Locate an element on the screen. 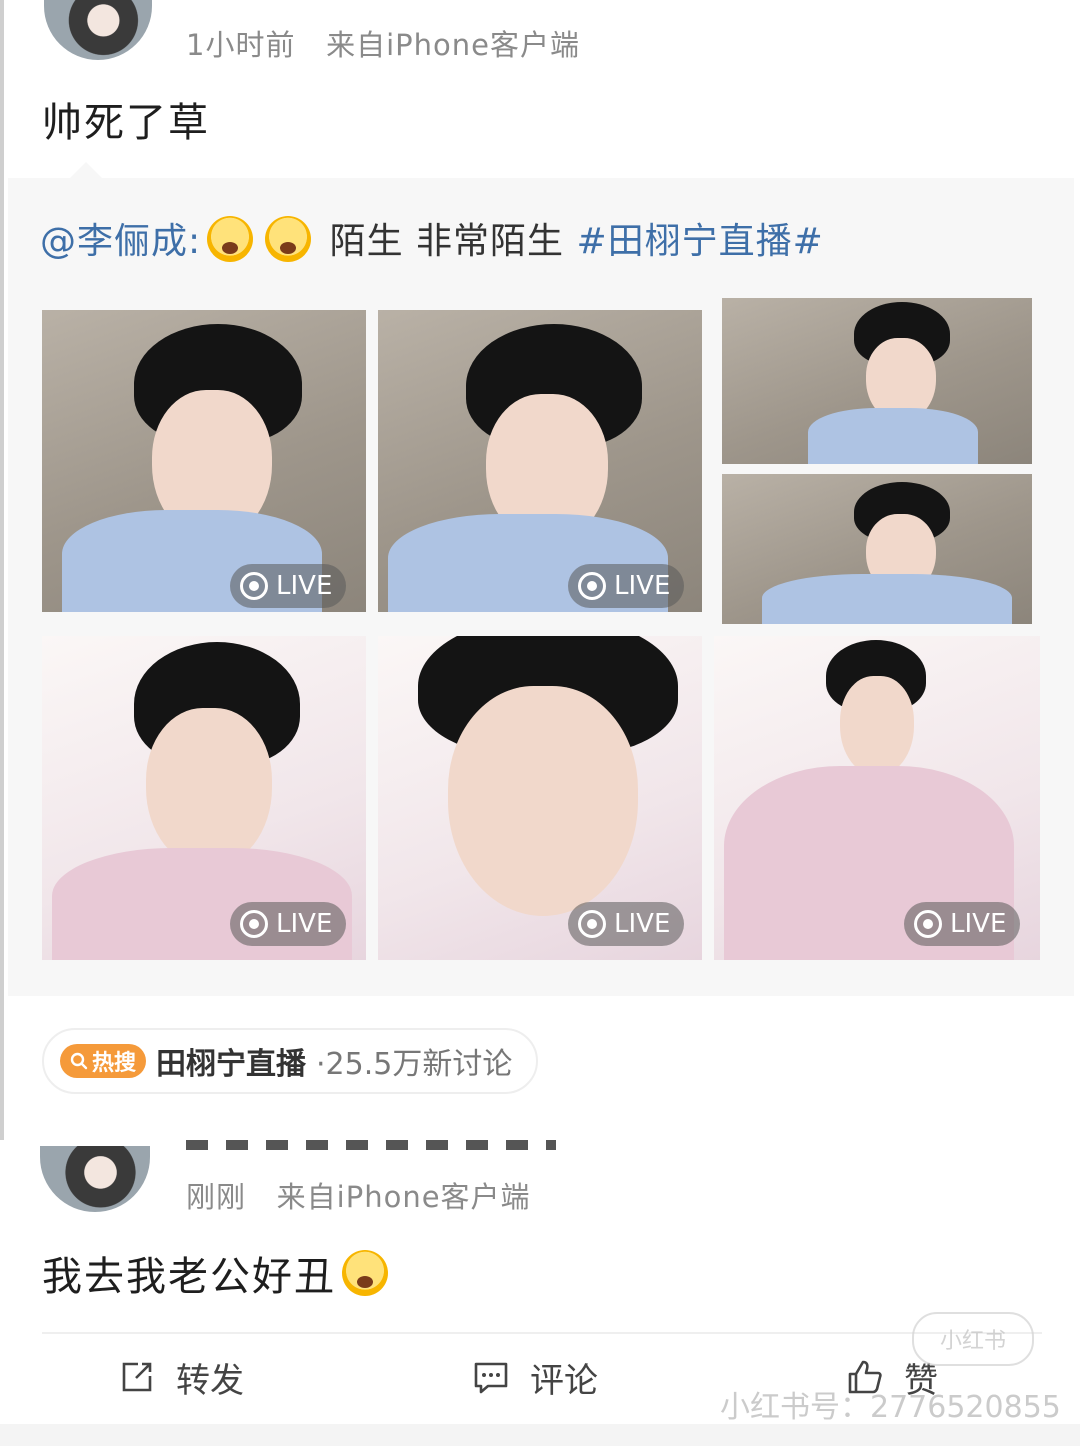  post-time: 刚刚 is located at coordinates (216, 1197).